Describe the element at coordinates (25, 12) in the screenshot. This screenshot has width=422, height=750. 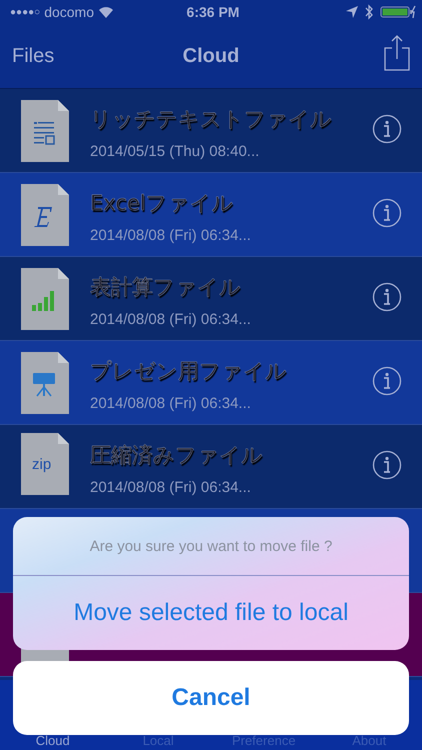
I see `signal-dots: ●●●●○` at that location.